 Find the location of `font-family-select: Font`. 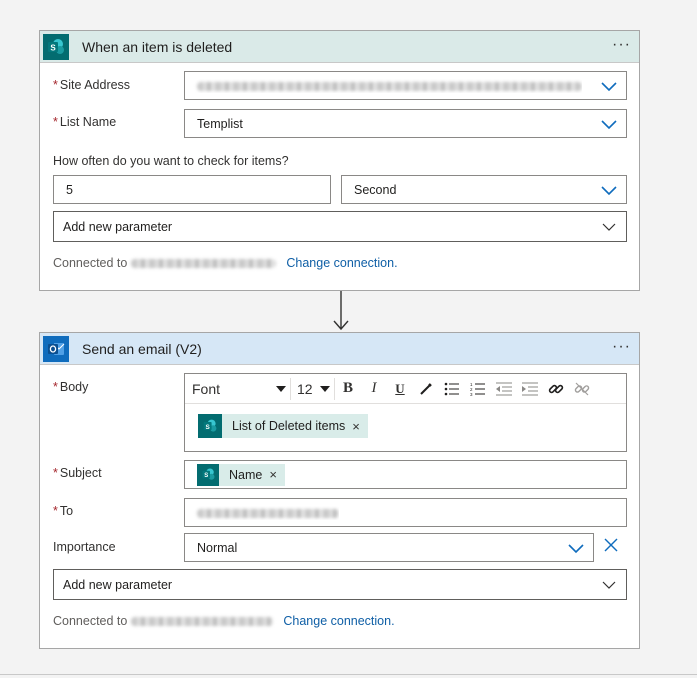

font-family-select: Font is located at coordinates (238, 388).